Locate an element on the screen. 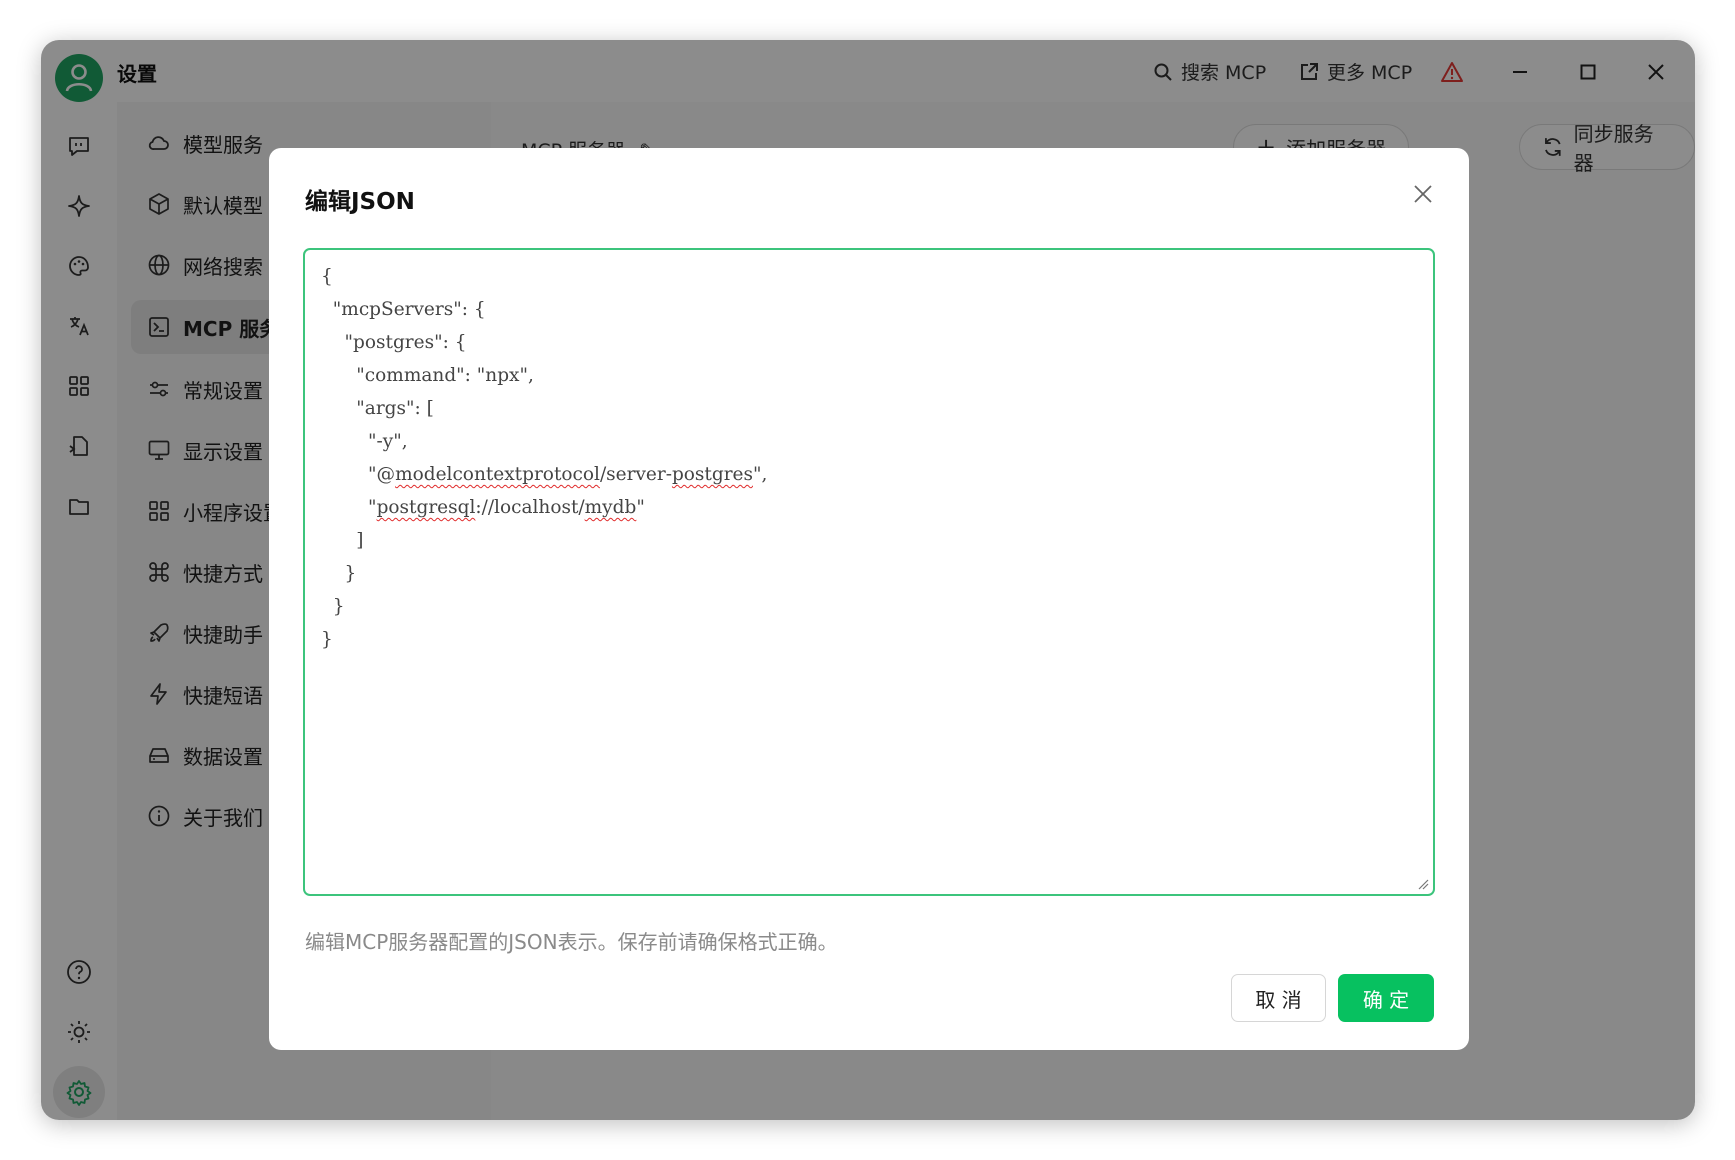  resize-handle-icon is located at coordinates (1423, 884).